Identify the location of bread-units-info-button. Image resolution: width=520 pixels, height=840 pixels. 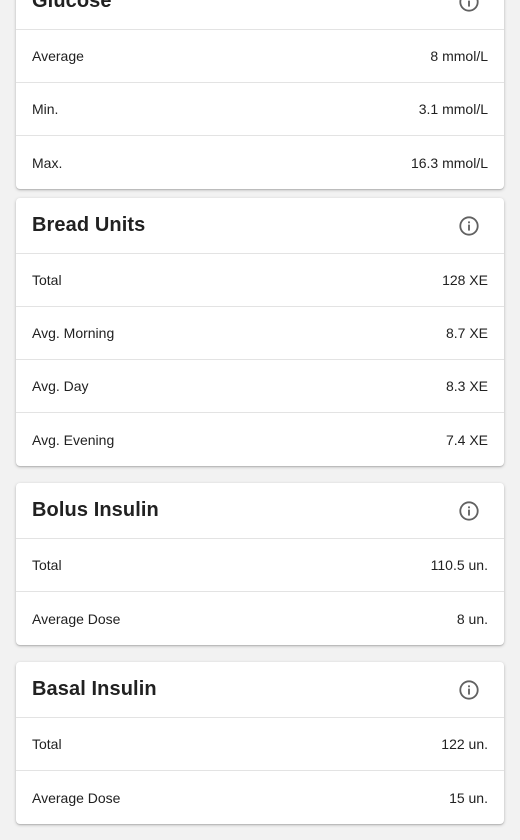
(469, 226).